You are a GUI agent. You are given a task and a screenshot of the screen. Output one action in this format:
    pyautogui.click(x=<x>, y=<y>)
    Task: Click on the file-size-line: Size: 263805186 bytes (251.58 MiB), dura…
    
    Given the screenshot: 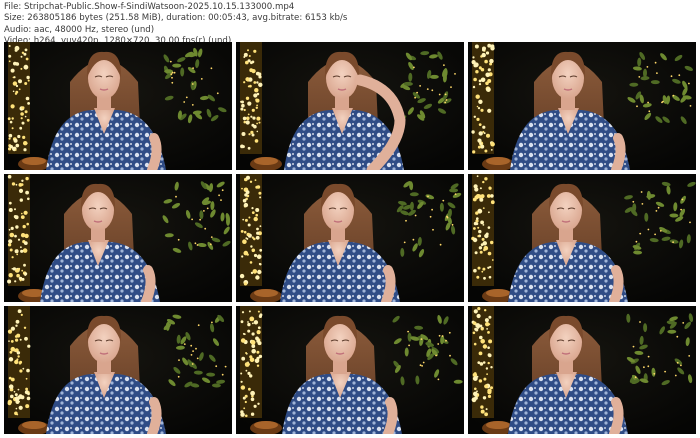 What is the action you would take?
    pyautogui.click(x=176, y=18)
    